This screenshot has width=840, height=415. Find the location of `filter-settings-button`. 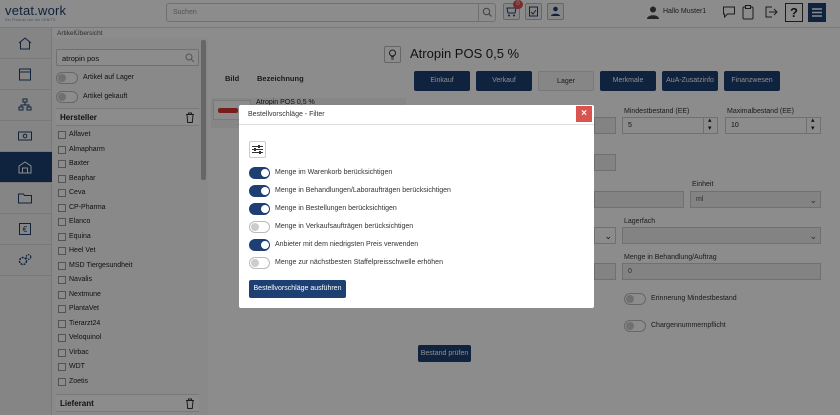

filter-settings-button is located at coordinates (257, 149).